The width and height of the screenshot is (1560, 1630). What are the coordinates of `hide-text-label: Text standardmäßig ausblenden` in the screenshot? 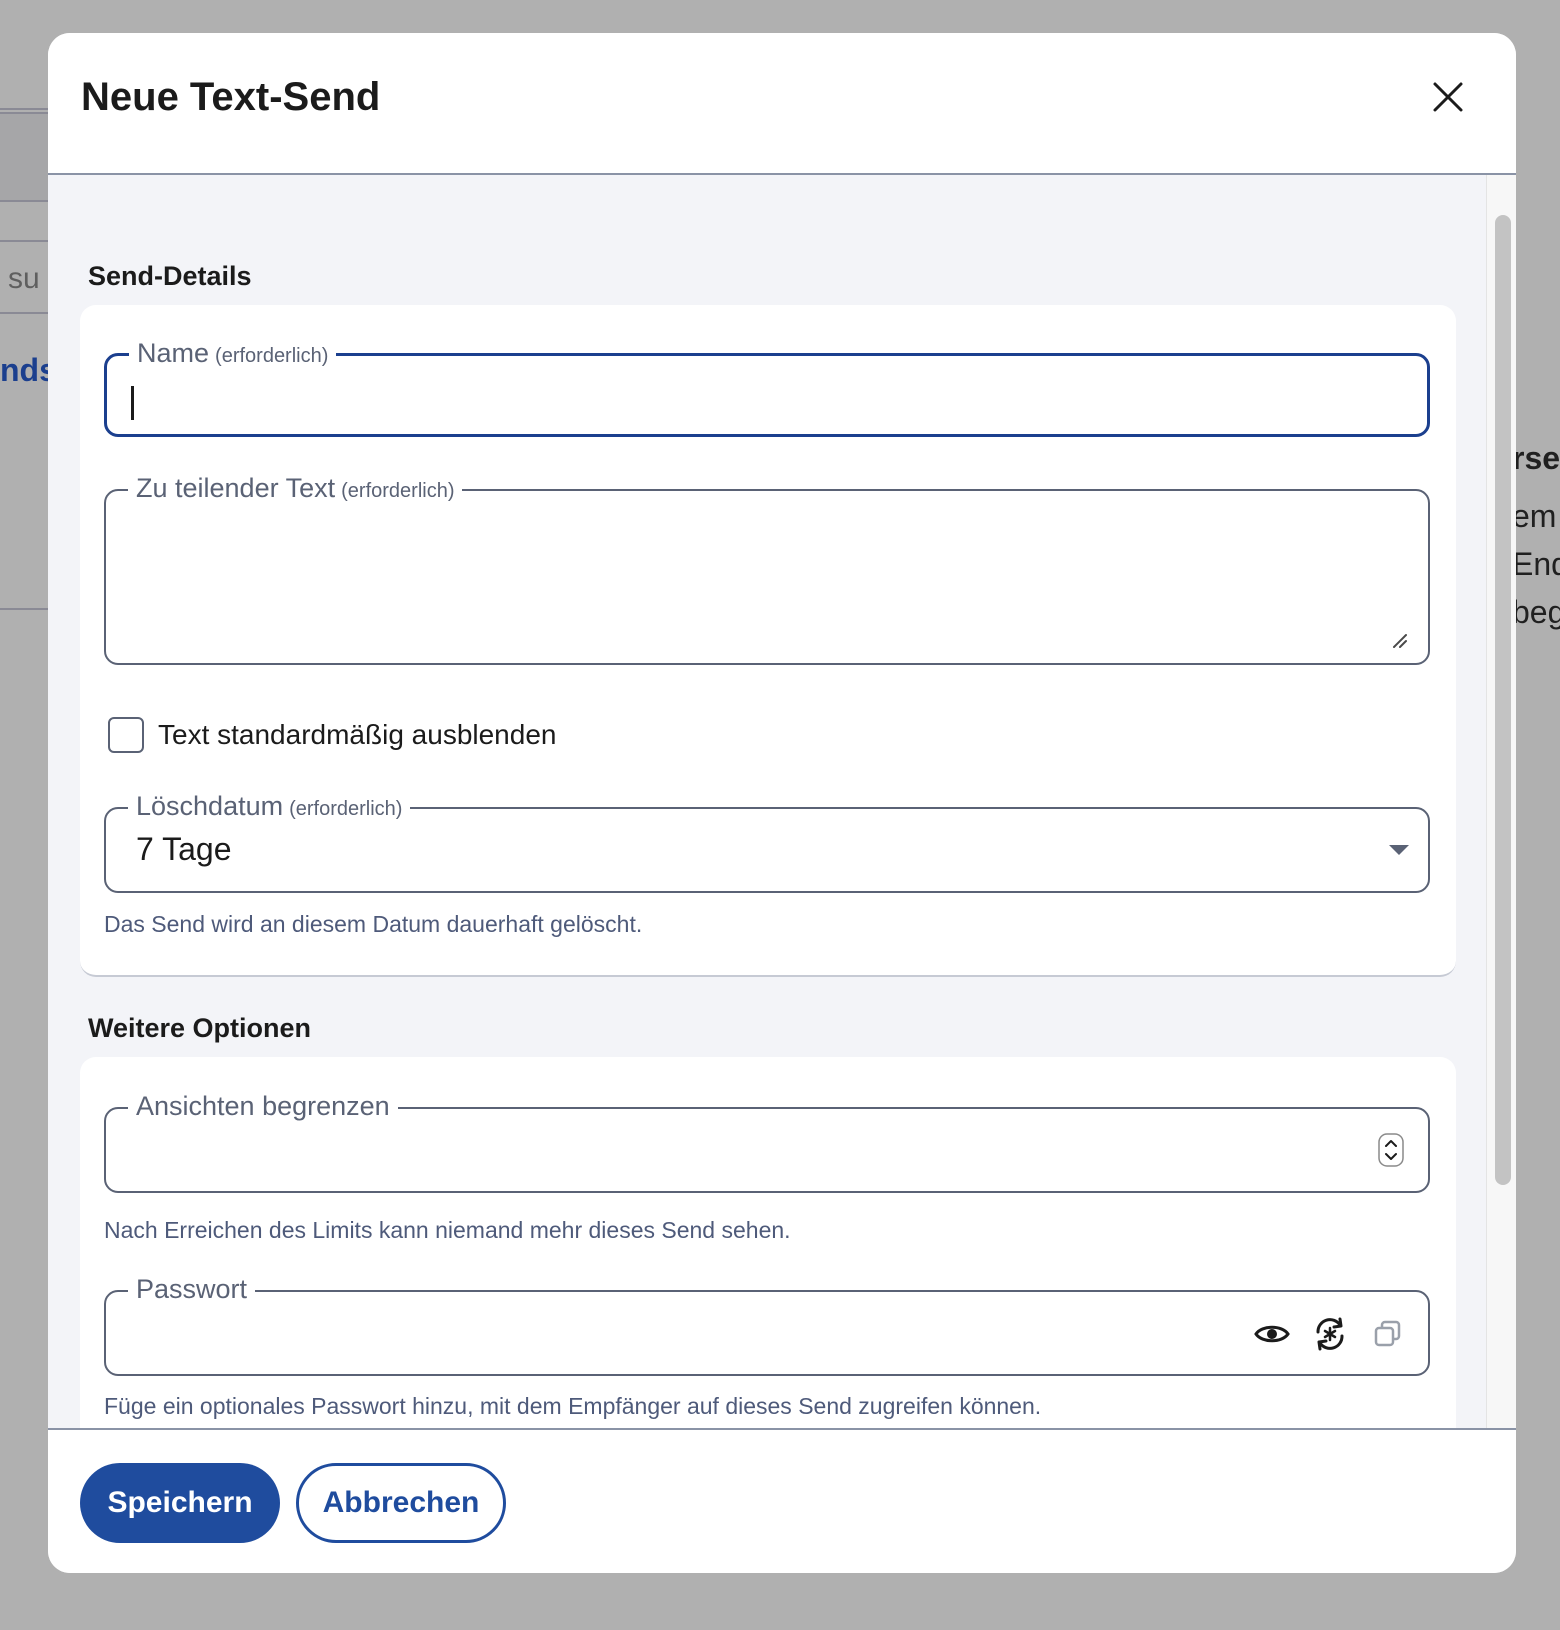 It's located at (357, 734).